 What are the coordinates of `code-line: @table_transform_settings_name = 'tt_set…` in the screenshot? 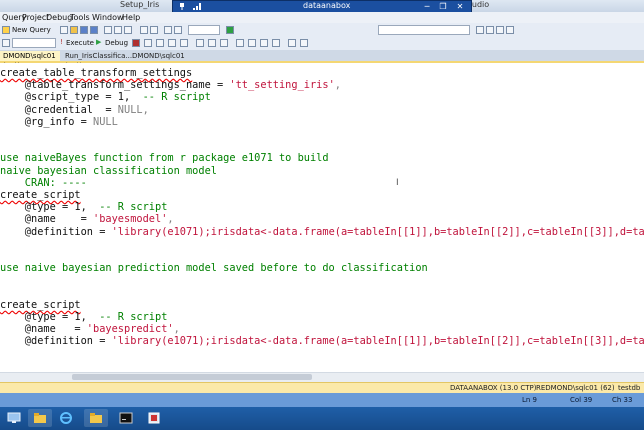 It's located at (170, 85).